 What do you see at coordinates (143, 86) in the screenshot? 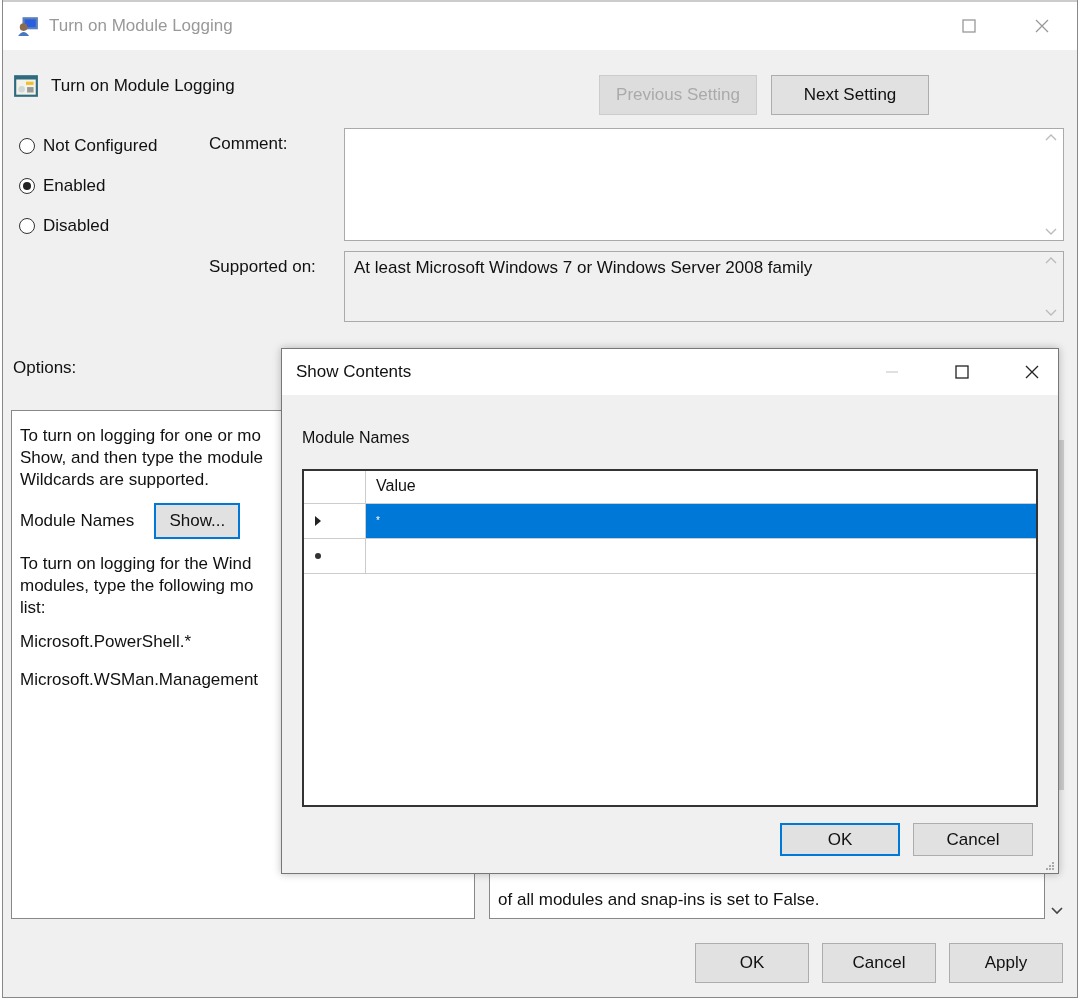
I see `setting-title: Turn on Module Logging` at bounding box center [143, 86].